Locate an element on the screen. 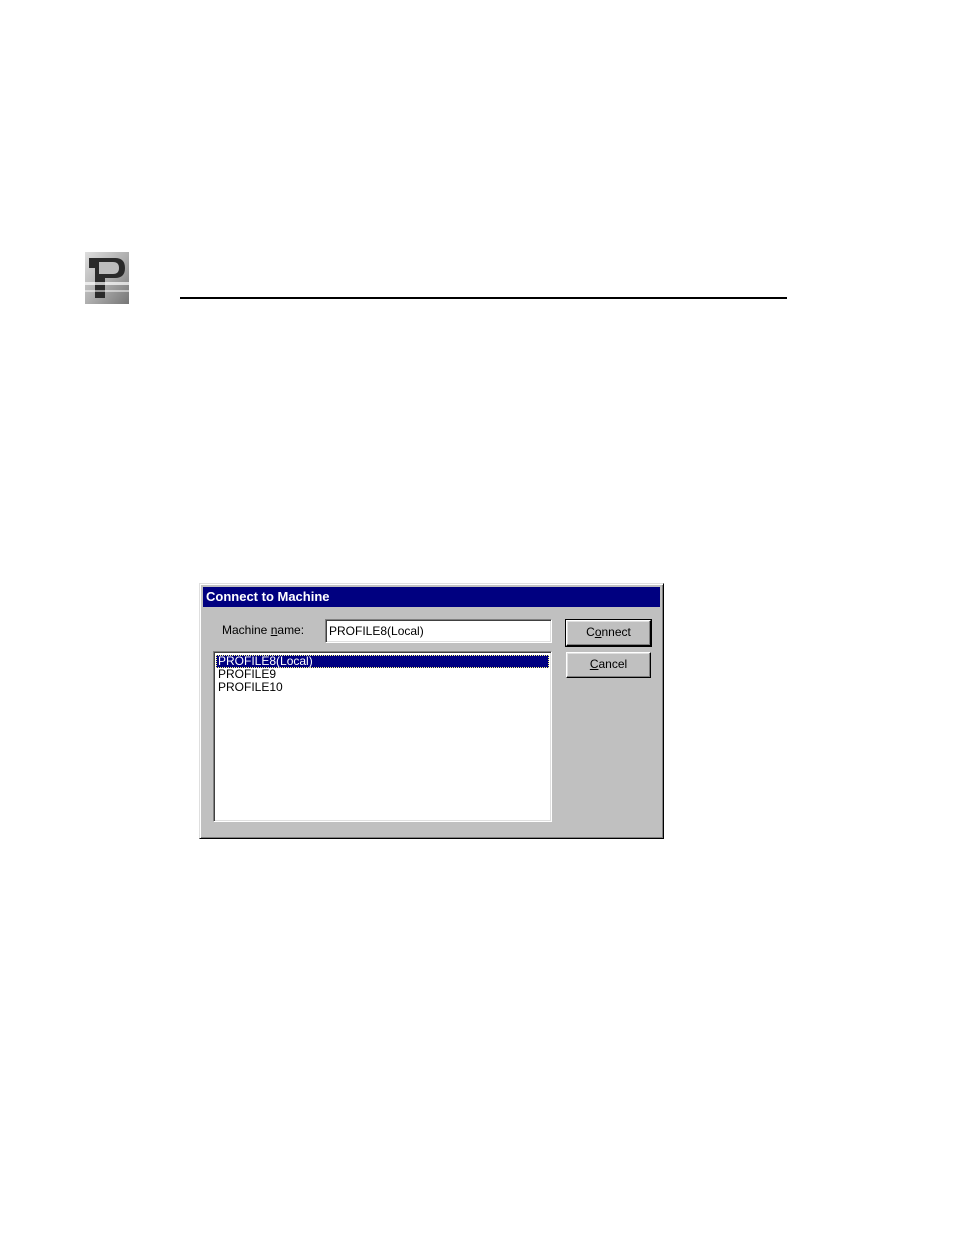 Image resolution: width=954 pixels, height=1235 pixels. company-logo-icon is located at coordinates (107, 278).